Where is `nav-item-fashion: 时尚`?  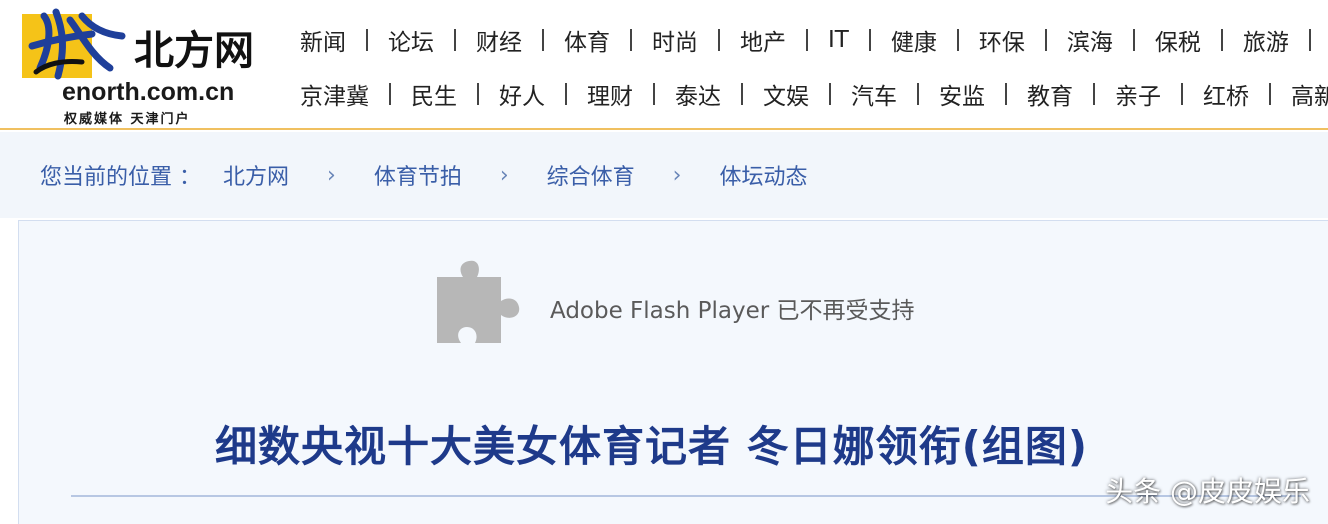 nav-item-fashion: 时尚 is located at coordinates (675, 40).